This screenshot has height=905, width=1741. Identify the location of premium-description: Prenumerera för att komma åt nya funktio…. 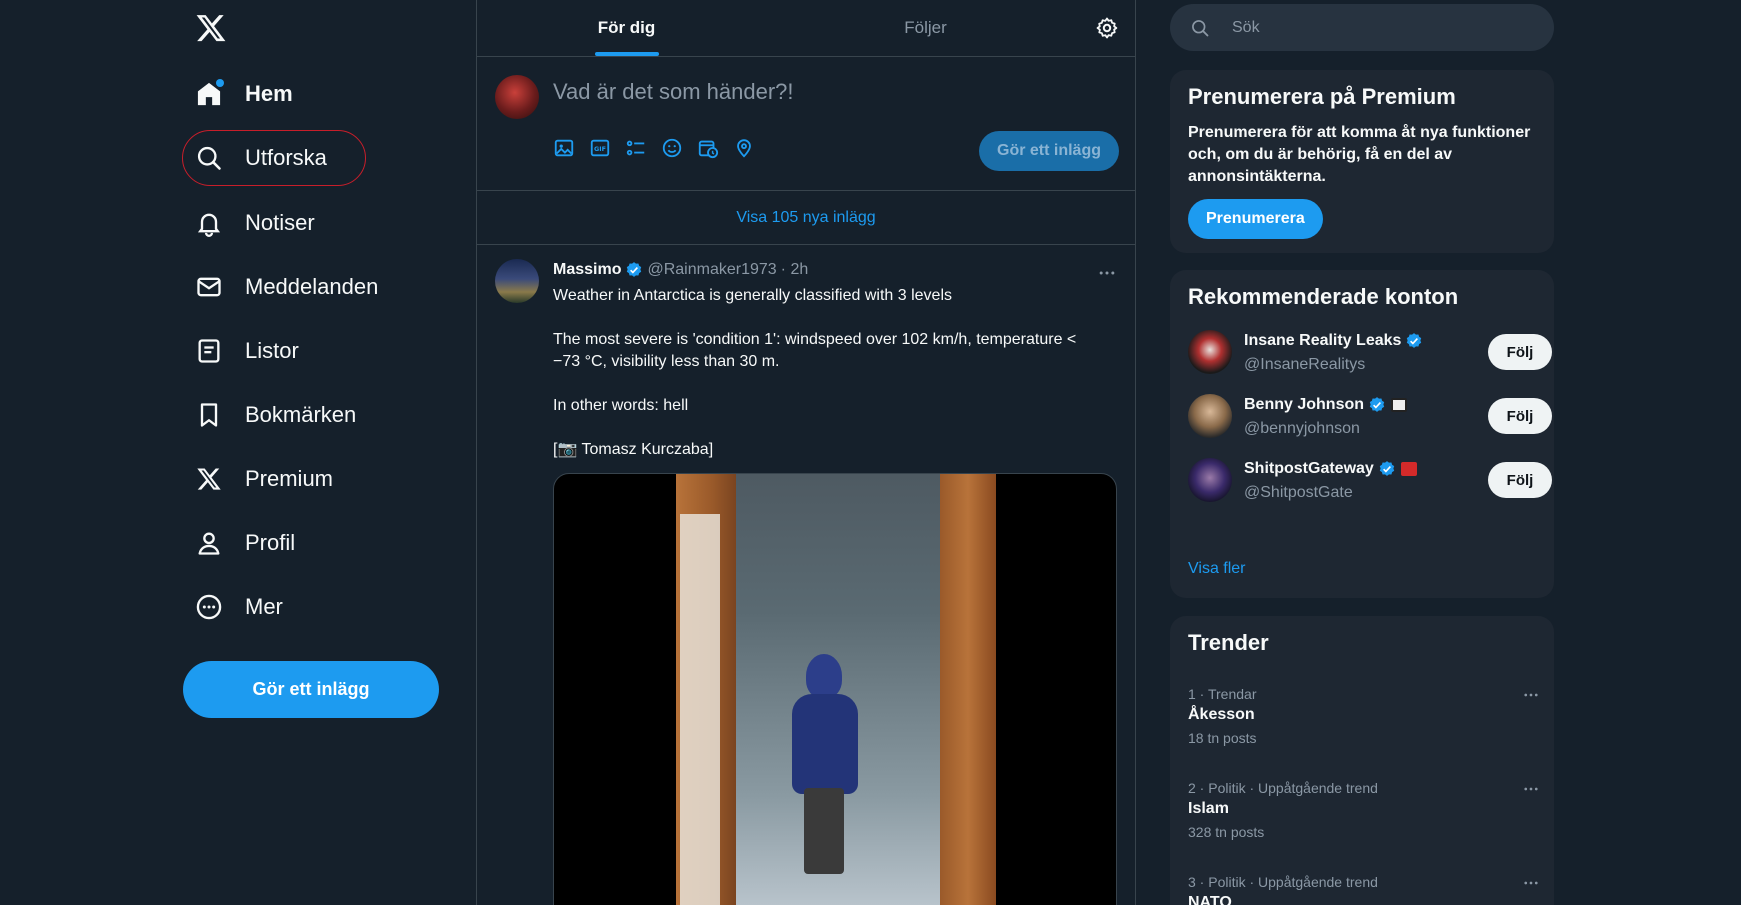
(1359, 154).